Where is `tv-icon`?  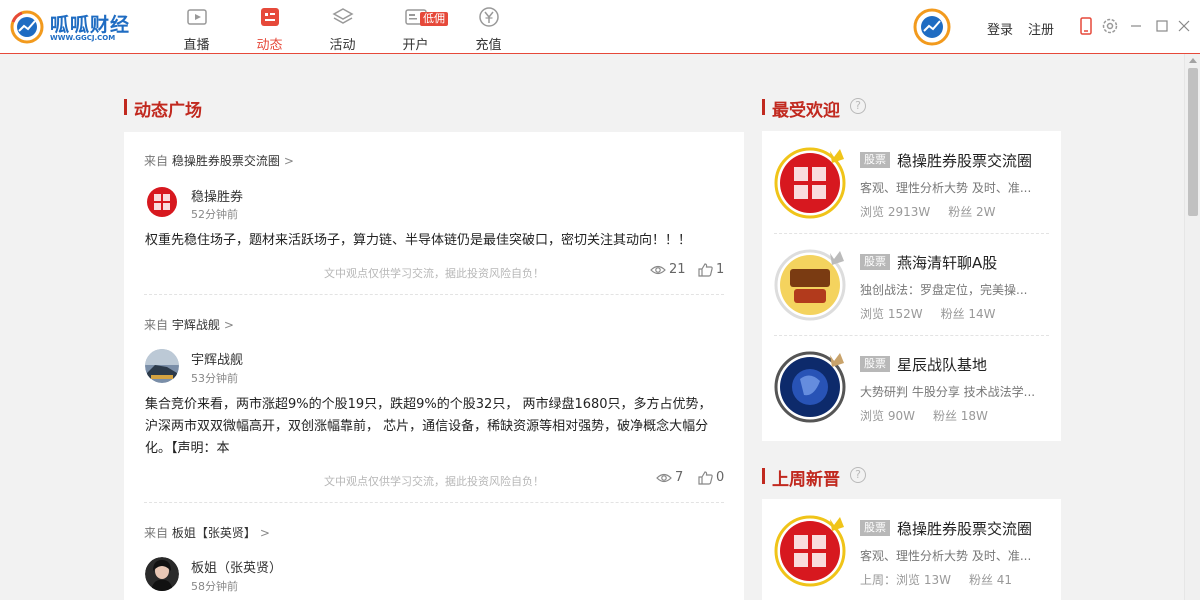 tv-icon is located at coordinates (196, 17).